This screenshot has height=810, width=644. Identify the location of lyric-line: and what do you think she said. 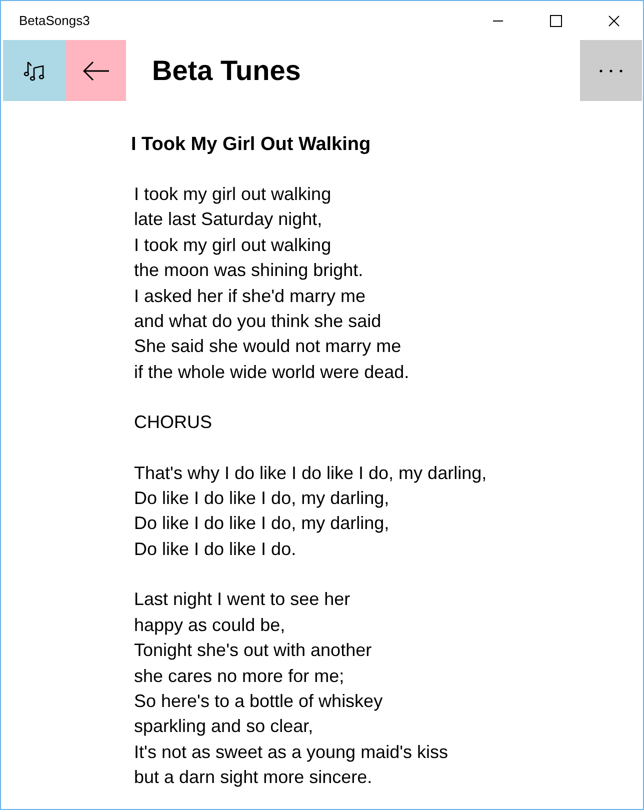
(258, 322).